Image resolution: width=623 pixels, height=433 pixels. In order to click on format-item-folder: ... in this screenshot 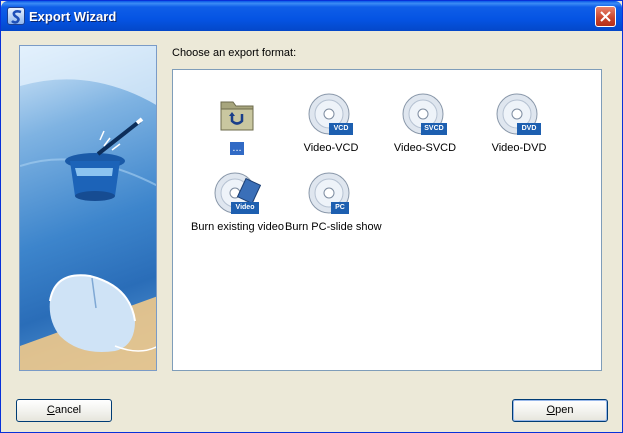, I will do `click(237, 123)`.